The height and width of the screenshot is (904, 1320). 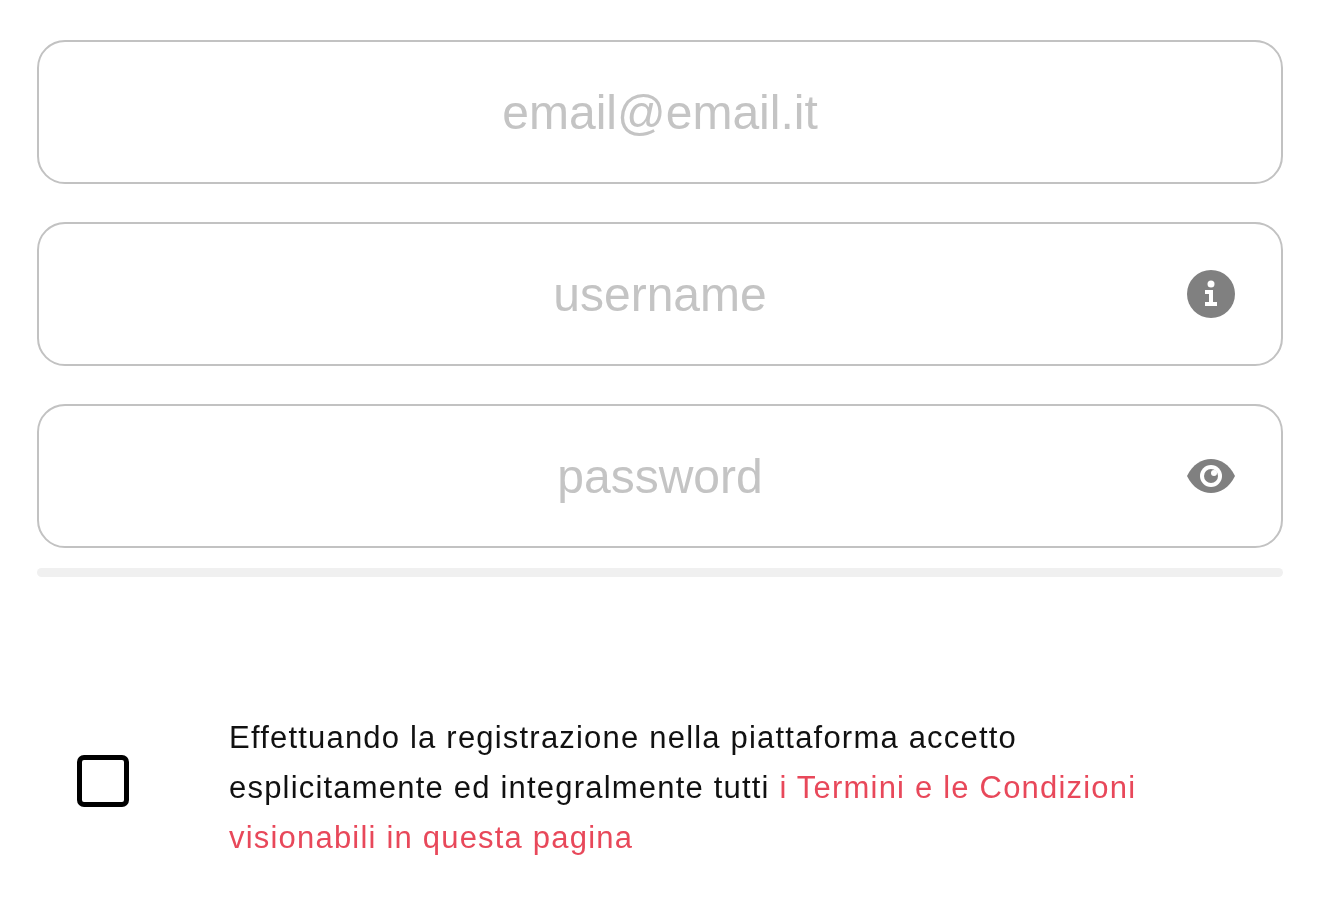 I want to click on terms-link: visionabili in questa pagina, so click(x=431, y=837).